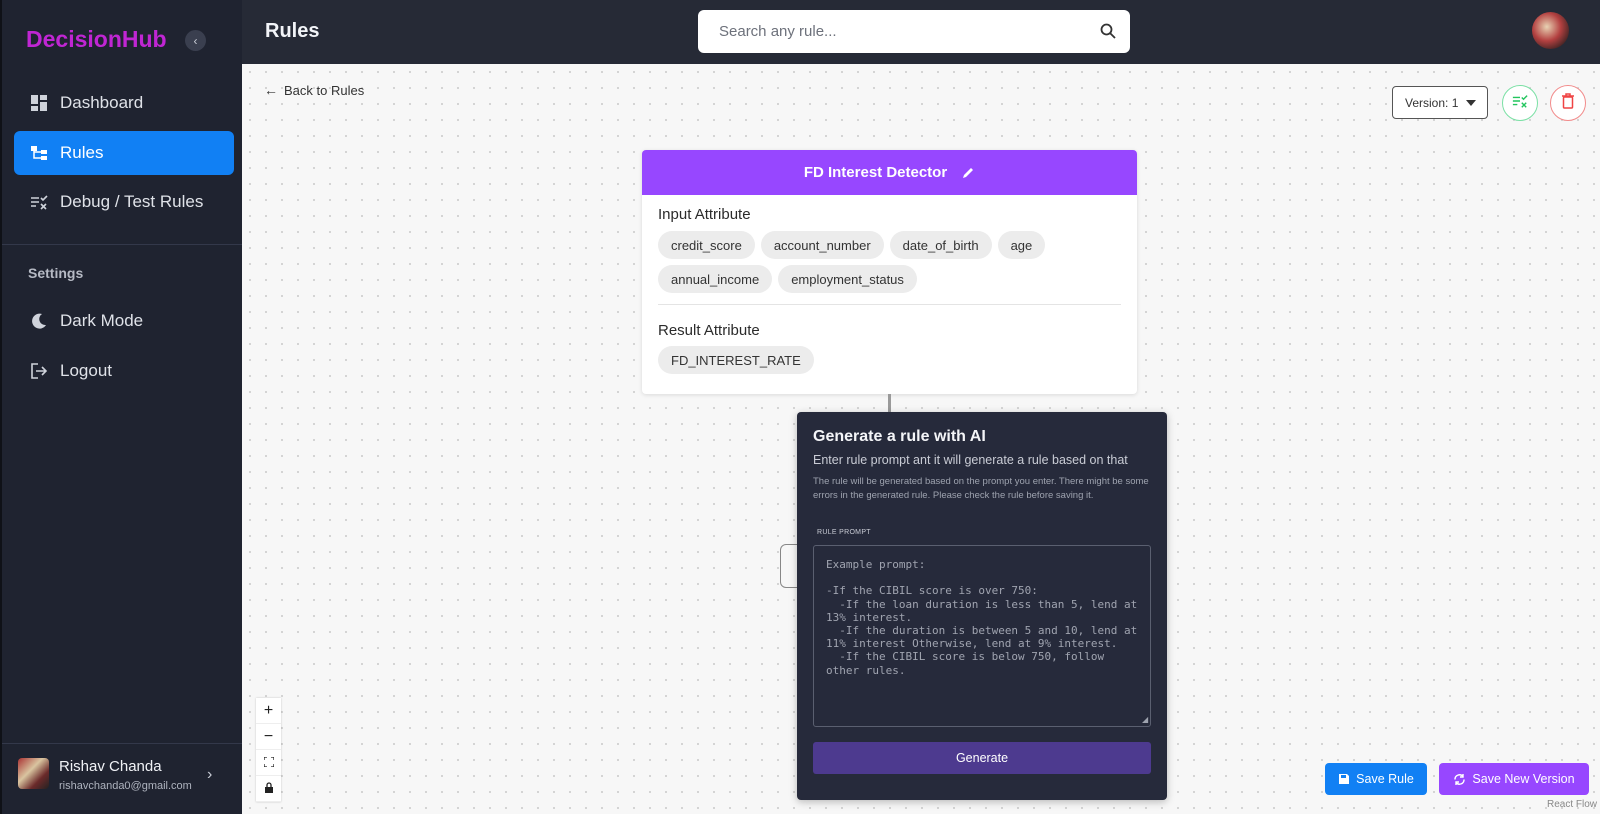 This screenshot has height=814, width=1600. I want to click on rule-card-header: FD Interest Detector, so click(889, 172).